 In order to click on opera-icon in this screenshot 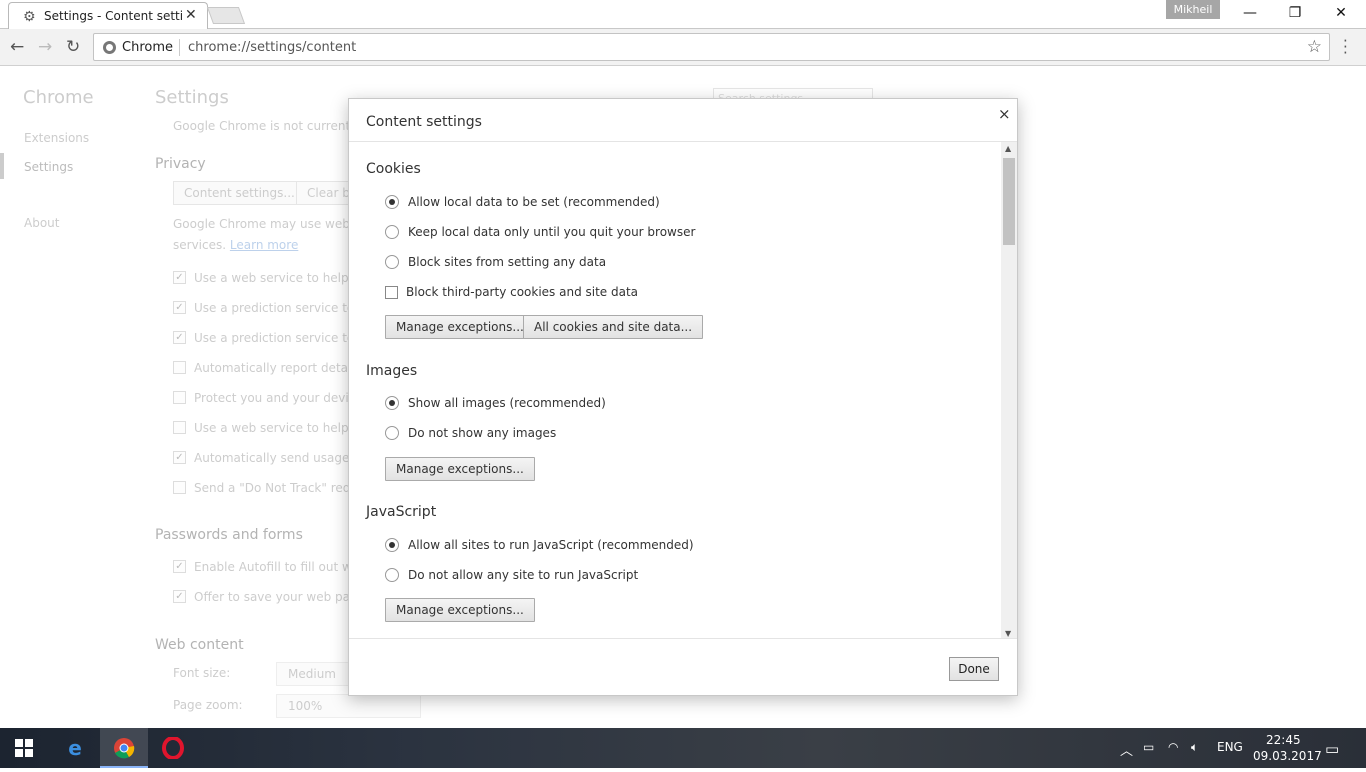, I will do `click(173, 748)`.